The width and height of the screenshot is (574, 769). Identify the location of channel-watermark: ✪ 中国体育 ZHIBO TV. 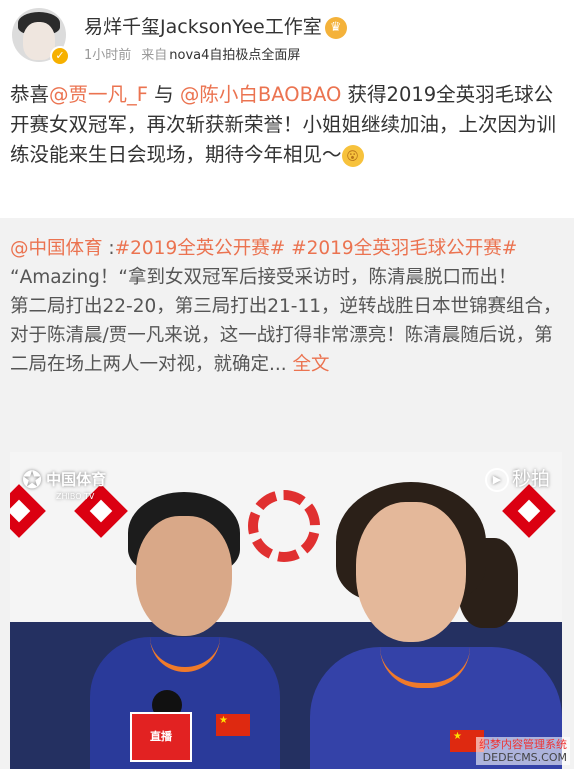
(64, 483).